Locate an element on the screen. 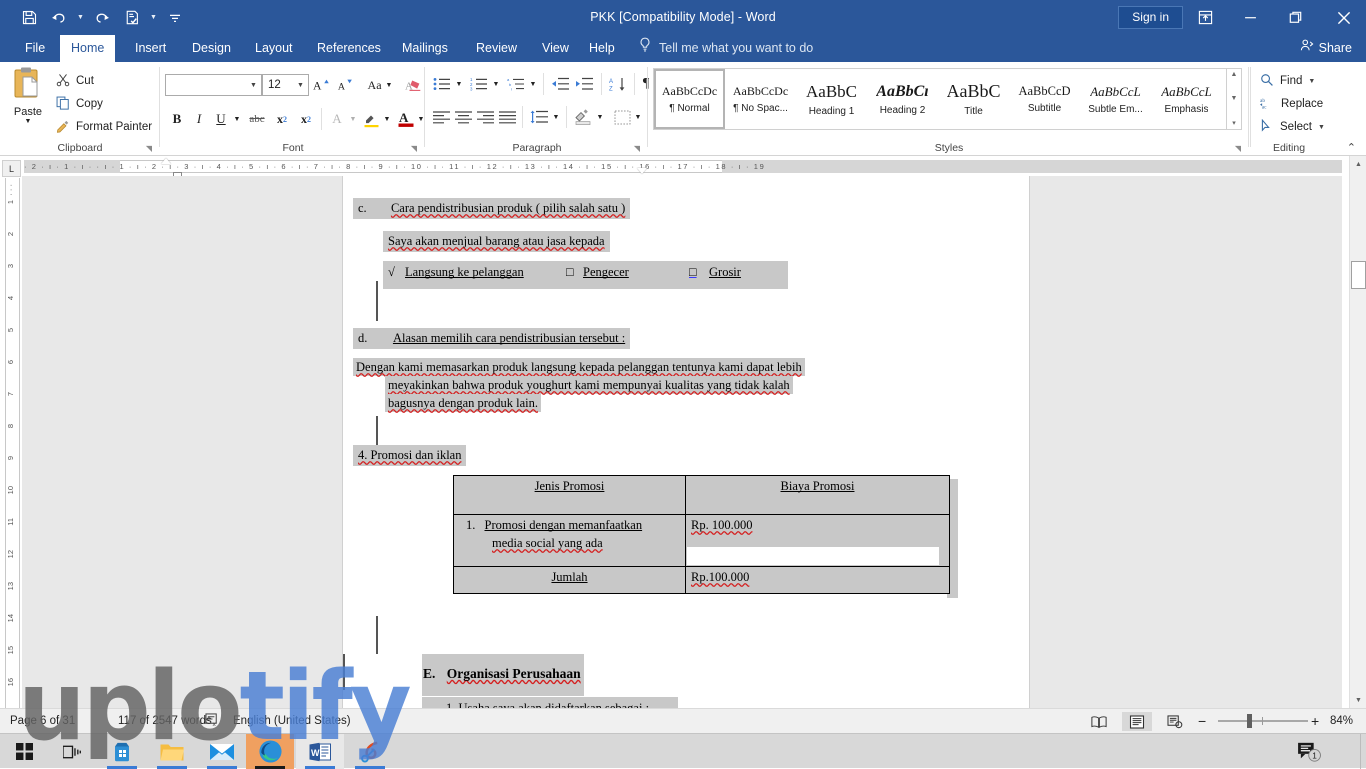  tab-help: Help is located at coordinates (602, 48).